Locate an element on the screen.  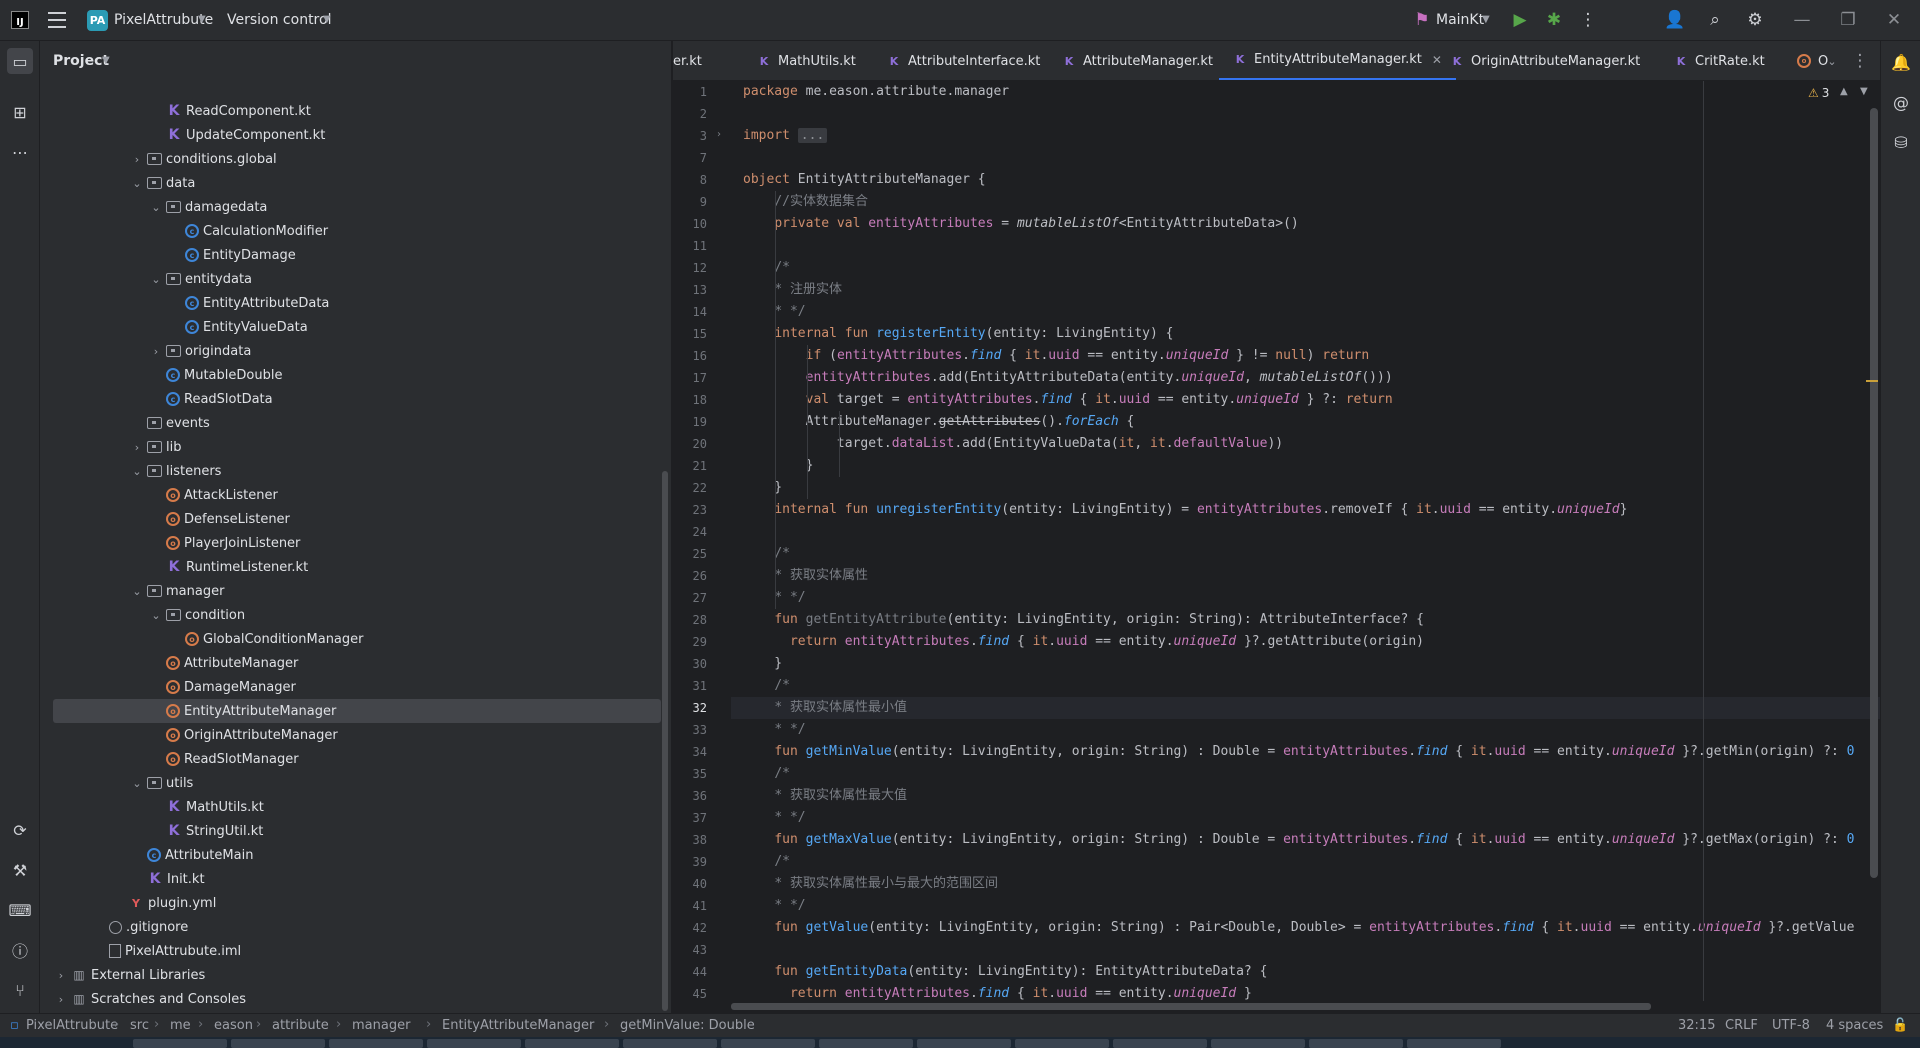
line-number: 24 is located at coordinates (687, 532).